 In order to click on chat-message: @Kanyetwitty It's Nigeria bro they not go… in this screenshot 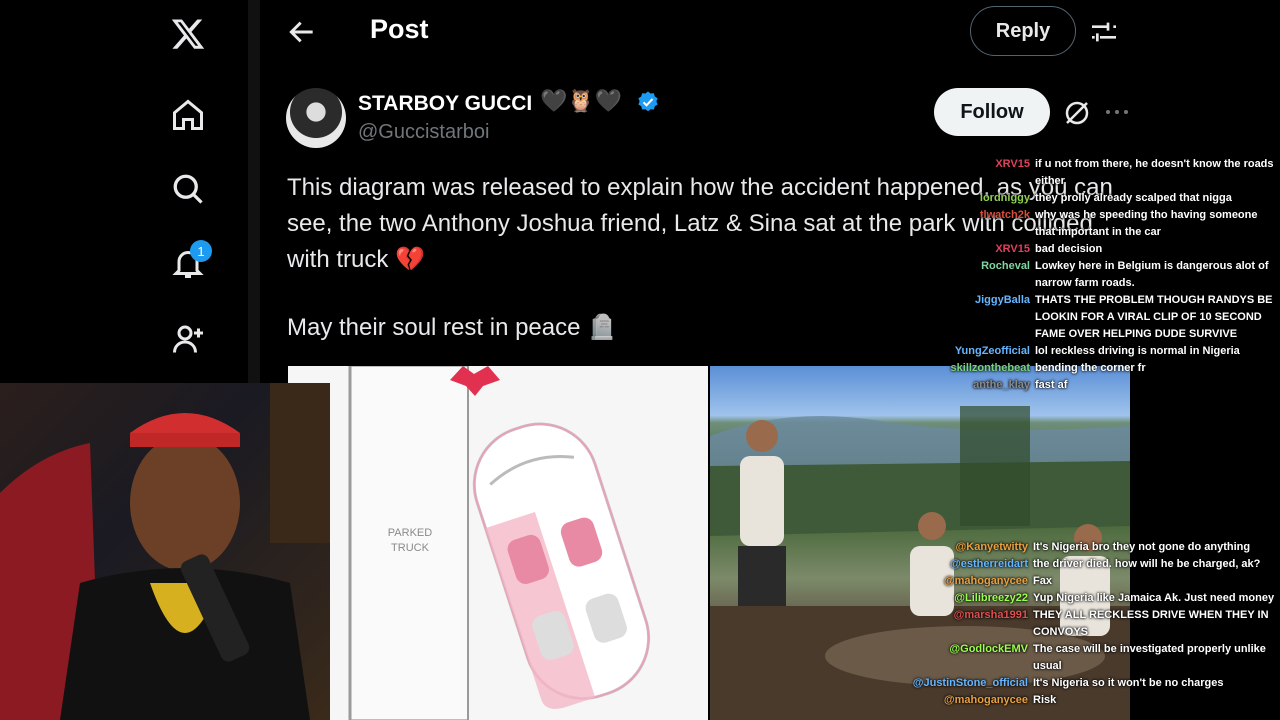, I will do `click(1117, 547)`.